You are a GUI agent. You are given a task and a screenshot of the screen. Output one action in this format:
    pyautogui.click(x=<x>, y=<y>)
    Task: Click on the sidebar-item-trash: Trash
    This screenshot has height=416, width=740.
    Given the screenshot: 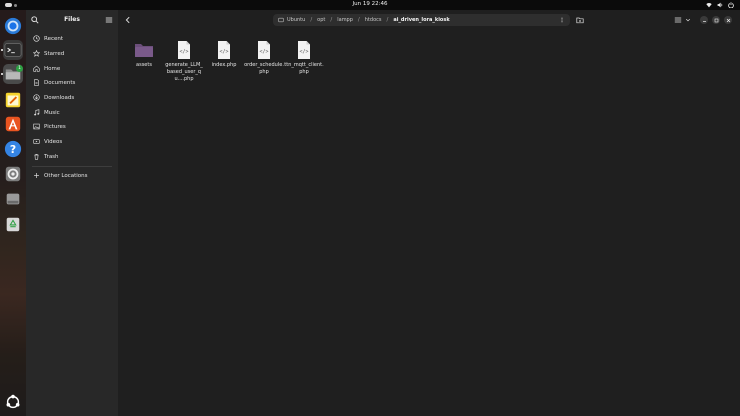 What is the action you would take?
    pyautogui.click(x=72, y=156)
    